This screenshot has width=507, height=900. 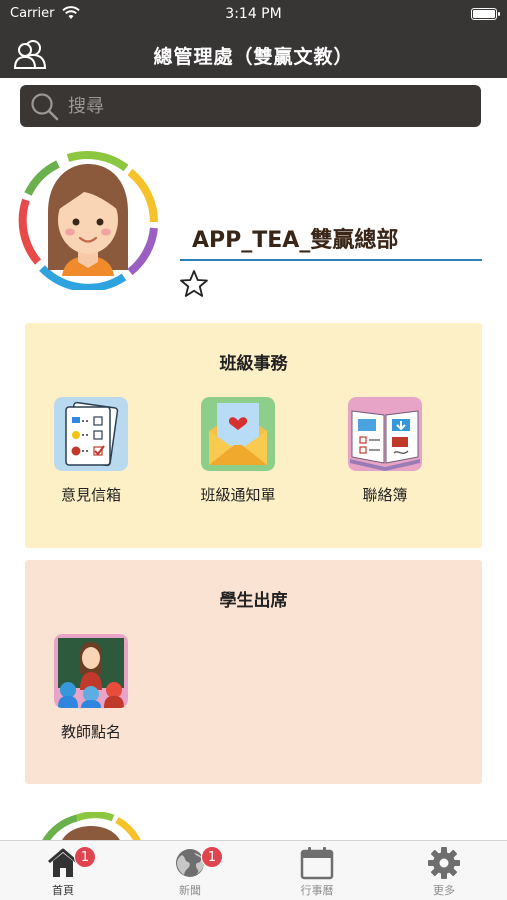 What do you see at coordinates (90, 732) in the screenshot?
I see `feature-label: 教師點名` at bounding box center [90, 732].